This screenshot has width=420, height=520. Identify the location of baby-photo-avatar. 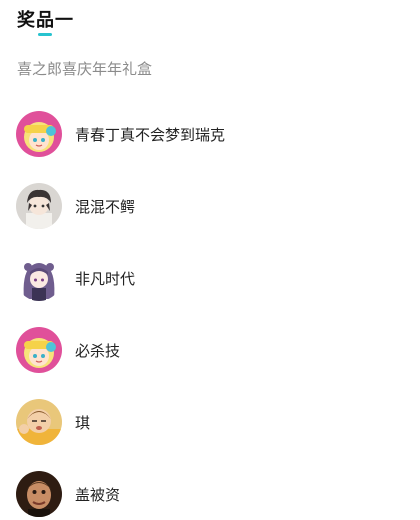
(39, 422).